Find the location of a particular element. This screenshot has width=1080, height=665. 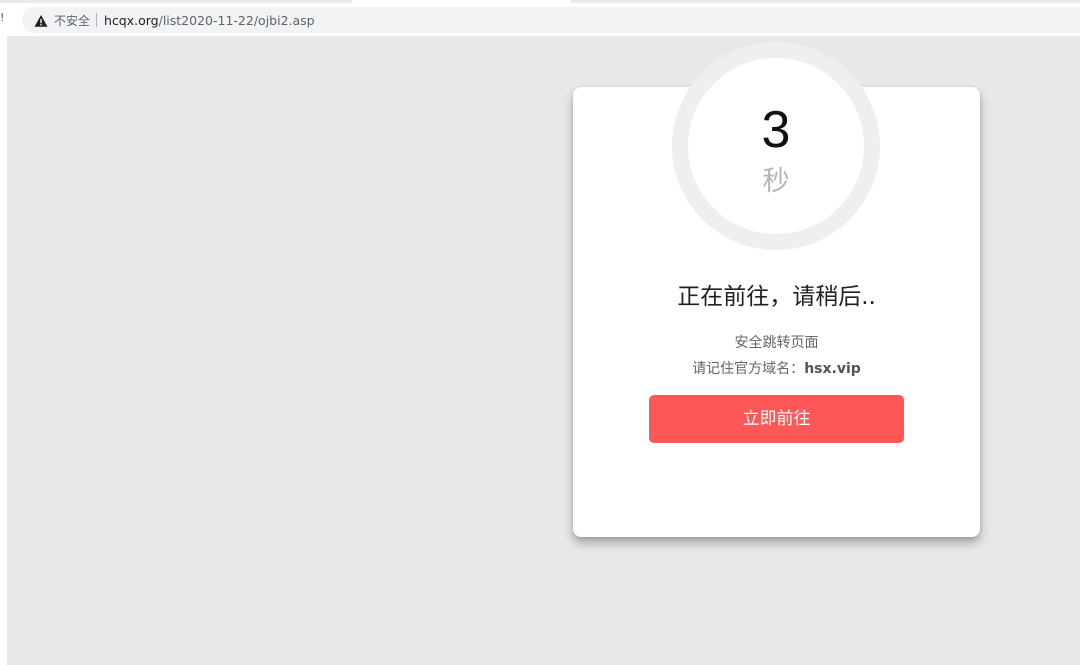

countdown-unit: 秒 is located at coordinates (776, 181).